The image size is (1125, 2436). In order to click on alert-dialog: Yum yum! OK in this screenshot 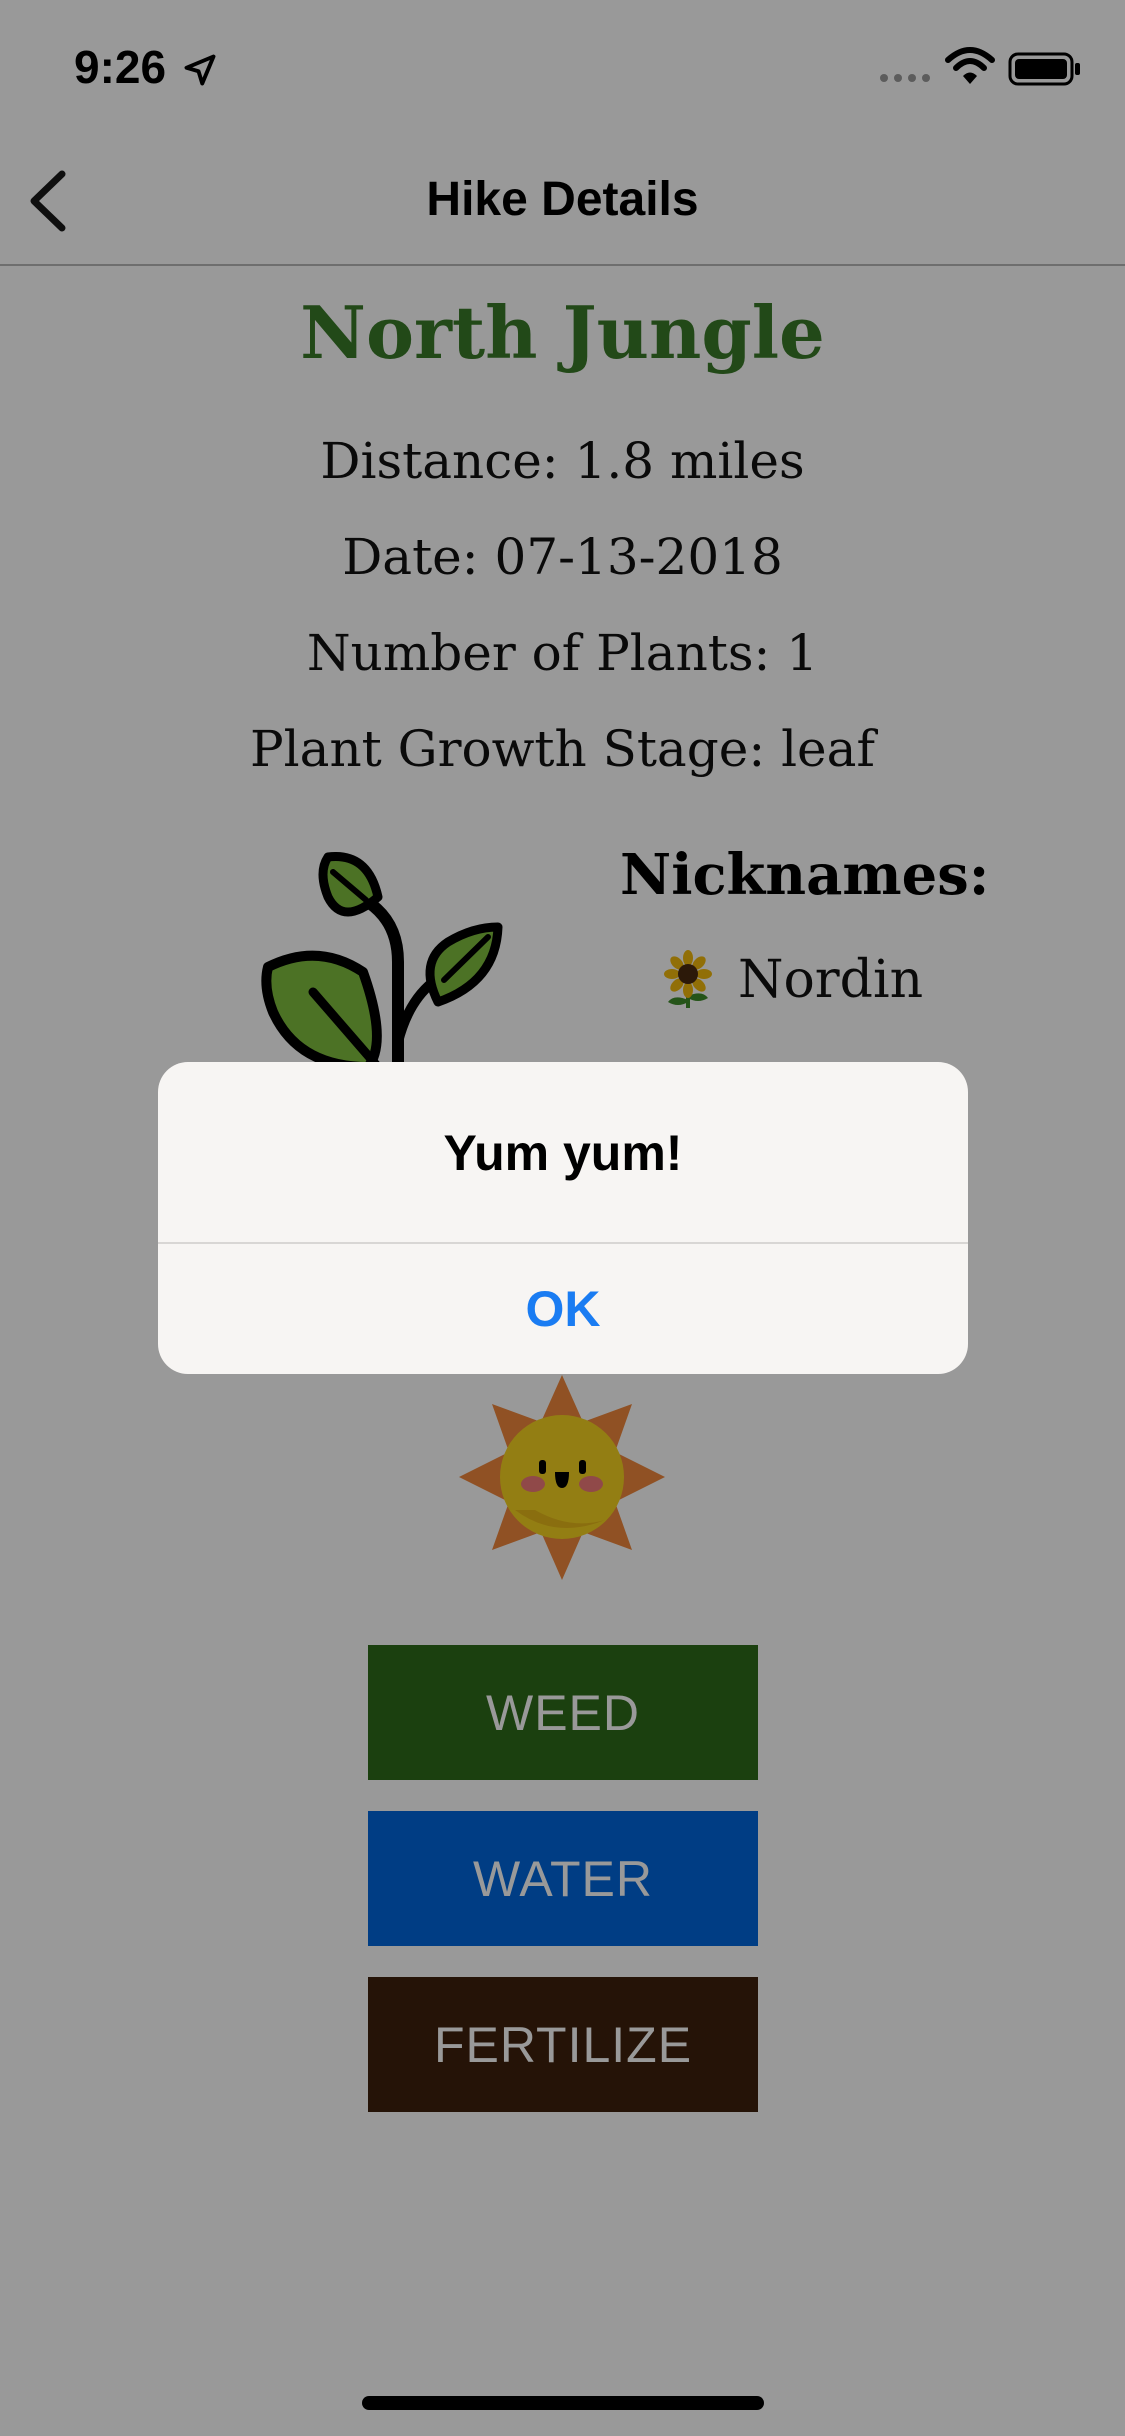, I will do `click(563, 1218)`.